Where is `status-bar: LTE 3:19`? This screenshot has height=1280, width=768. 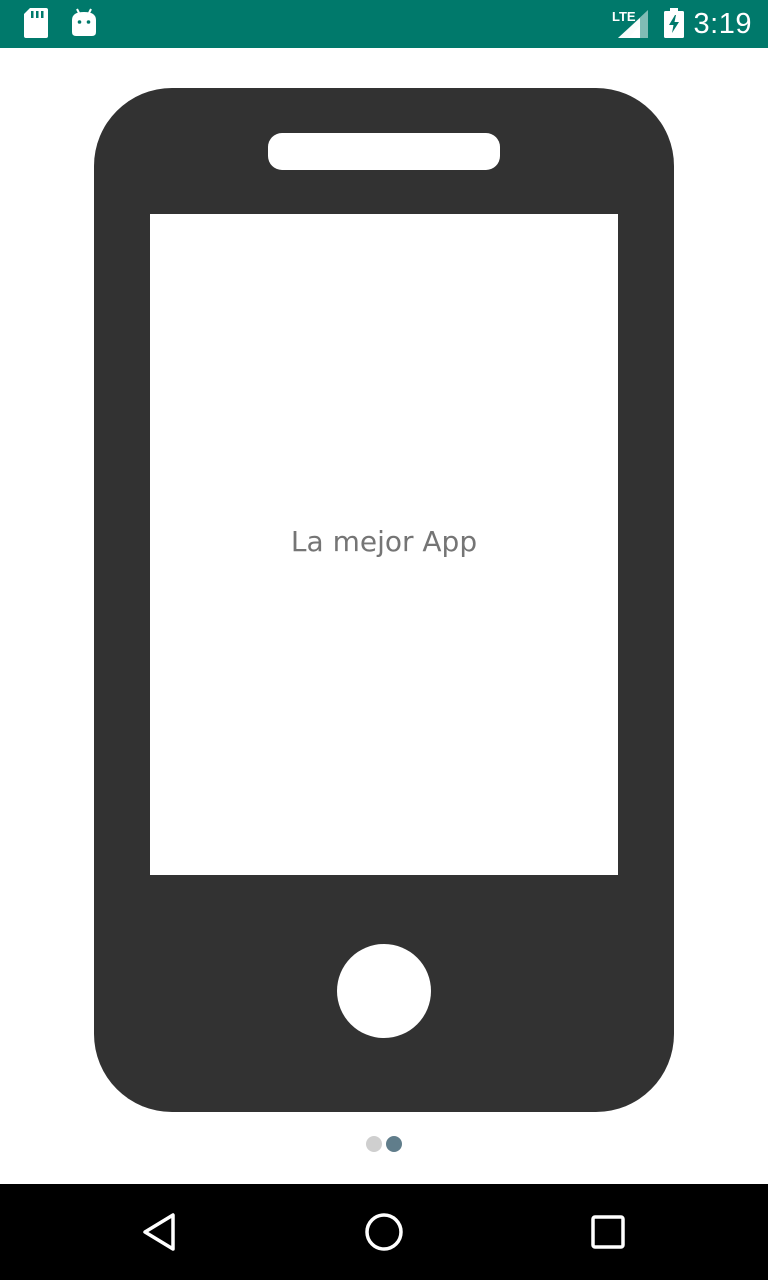 status-bar: LTE 3:19 is located at coordinates (384, 24).